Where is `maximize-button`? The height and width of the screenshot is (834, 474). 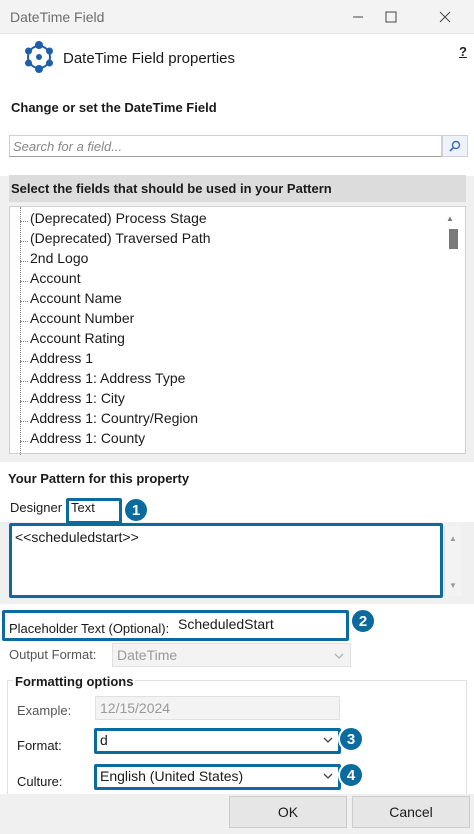
maximize-button is located at coordinates (391, 17).